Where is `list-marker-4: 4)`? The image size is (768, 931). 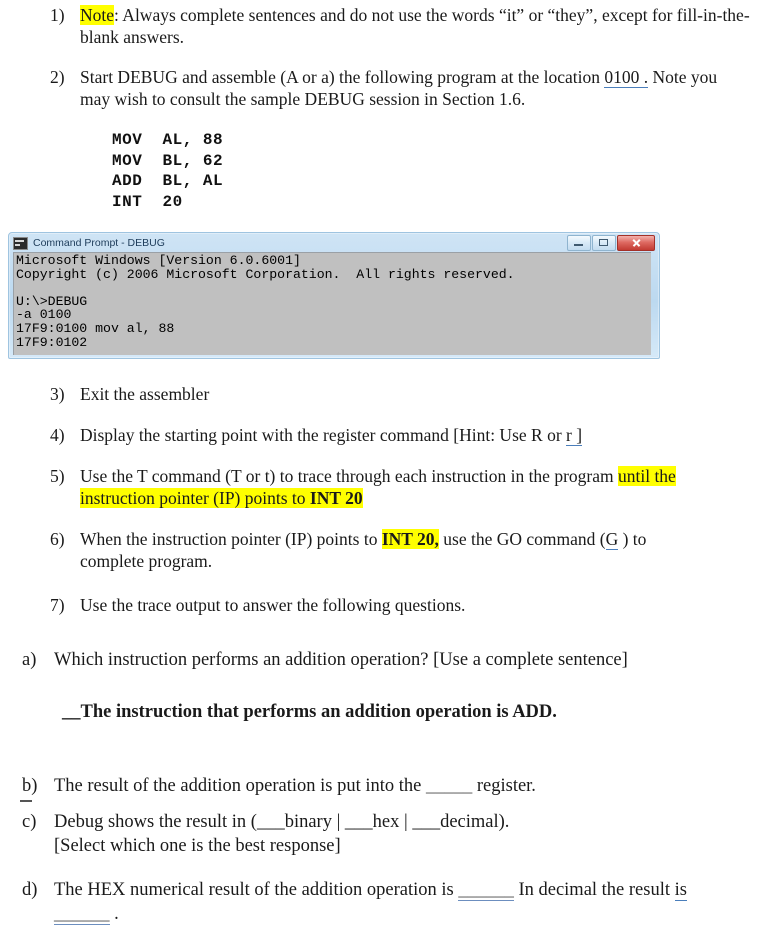
list-marker-4: 4) is located at coordinates (57, 435).